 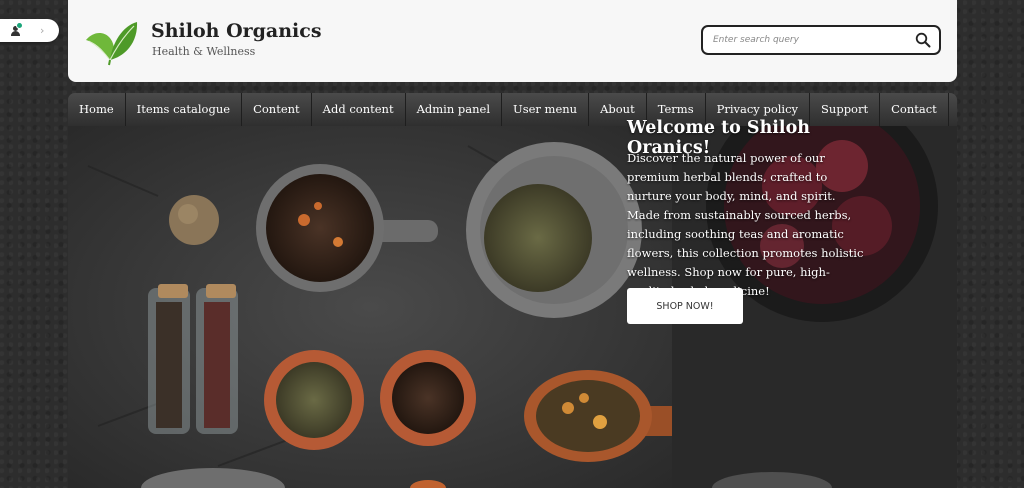 I want to click on brand-tagline: Health & Wellness, so click(x=204, y=51).